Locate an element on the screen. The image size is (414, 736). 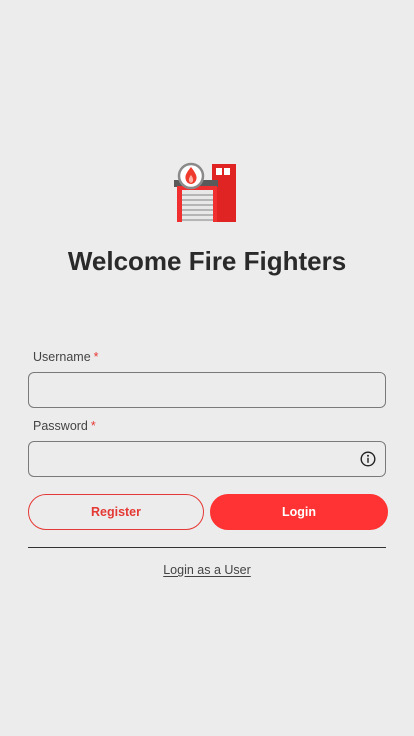
login-button: Login is located at coordinates (299, 512).